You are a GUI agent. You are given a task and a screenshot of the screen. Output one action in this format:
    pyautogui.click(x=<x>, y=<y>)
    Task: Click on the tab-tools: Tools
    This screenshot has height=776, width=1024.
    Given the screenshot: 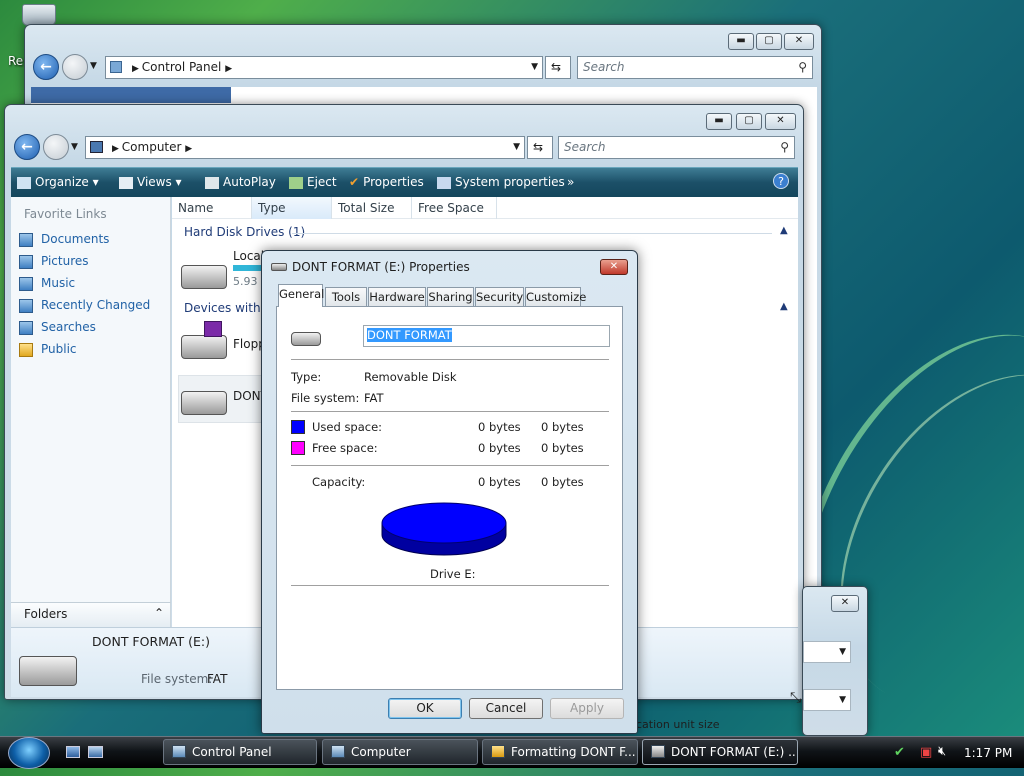 What is the action you would take?
    pyautogui.click(x=346, y=296)
    